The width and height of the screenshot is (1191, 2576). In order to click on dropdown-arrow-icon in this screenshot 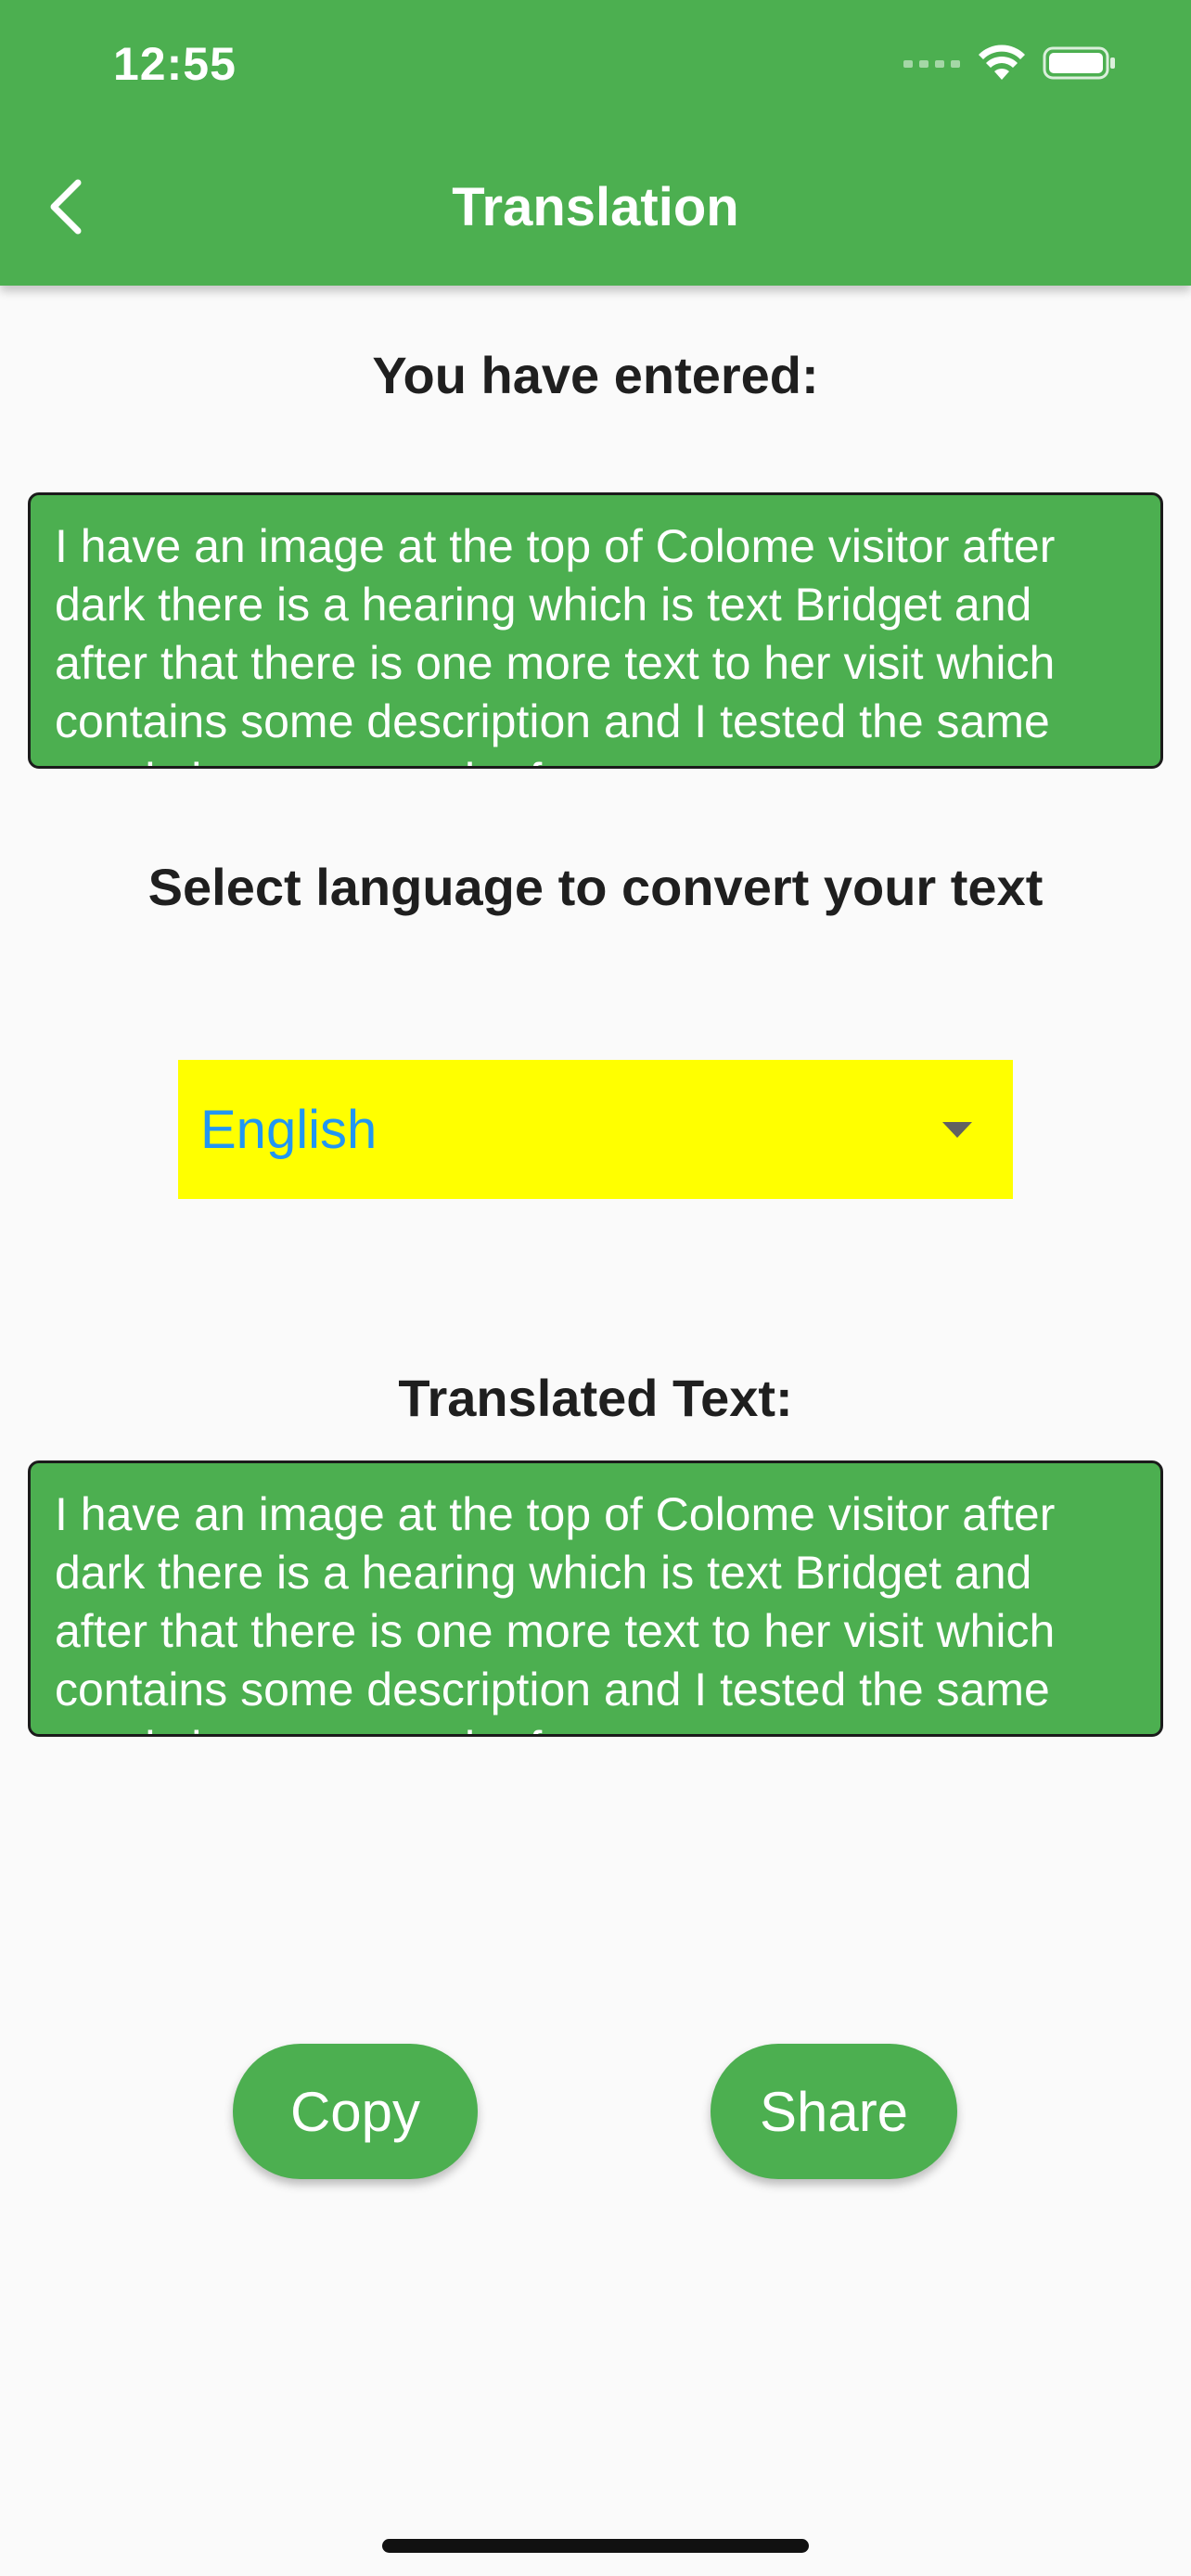, I will do `click(957, 1129)`.